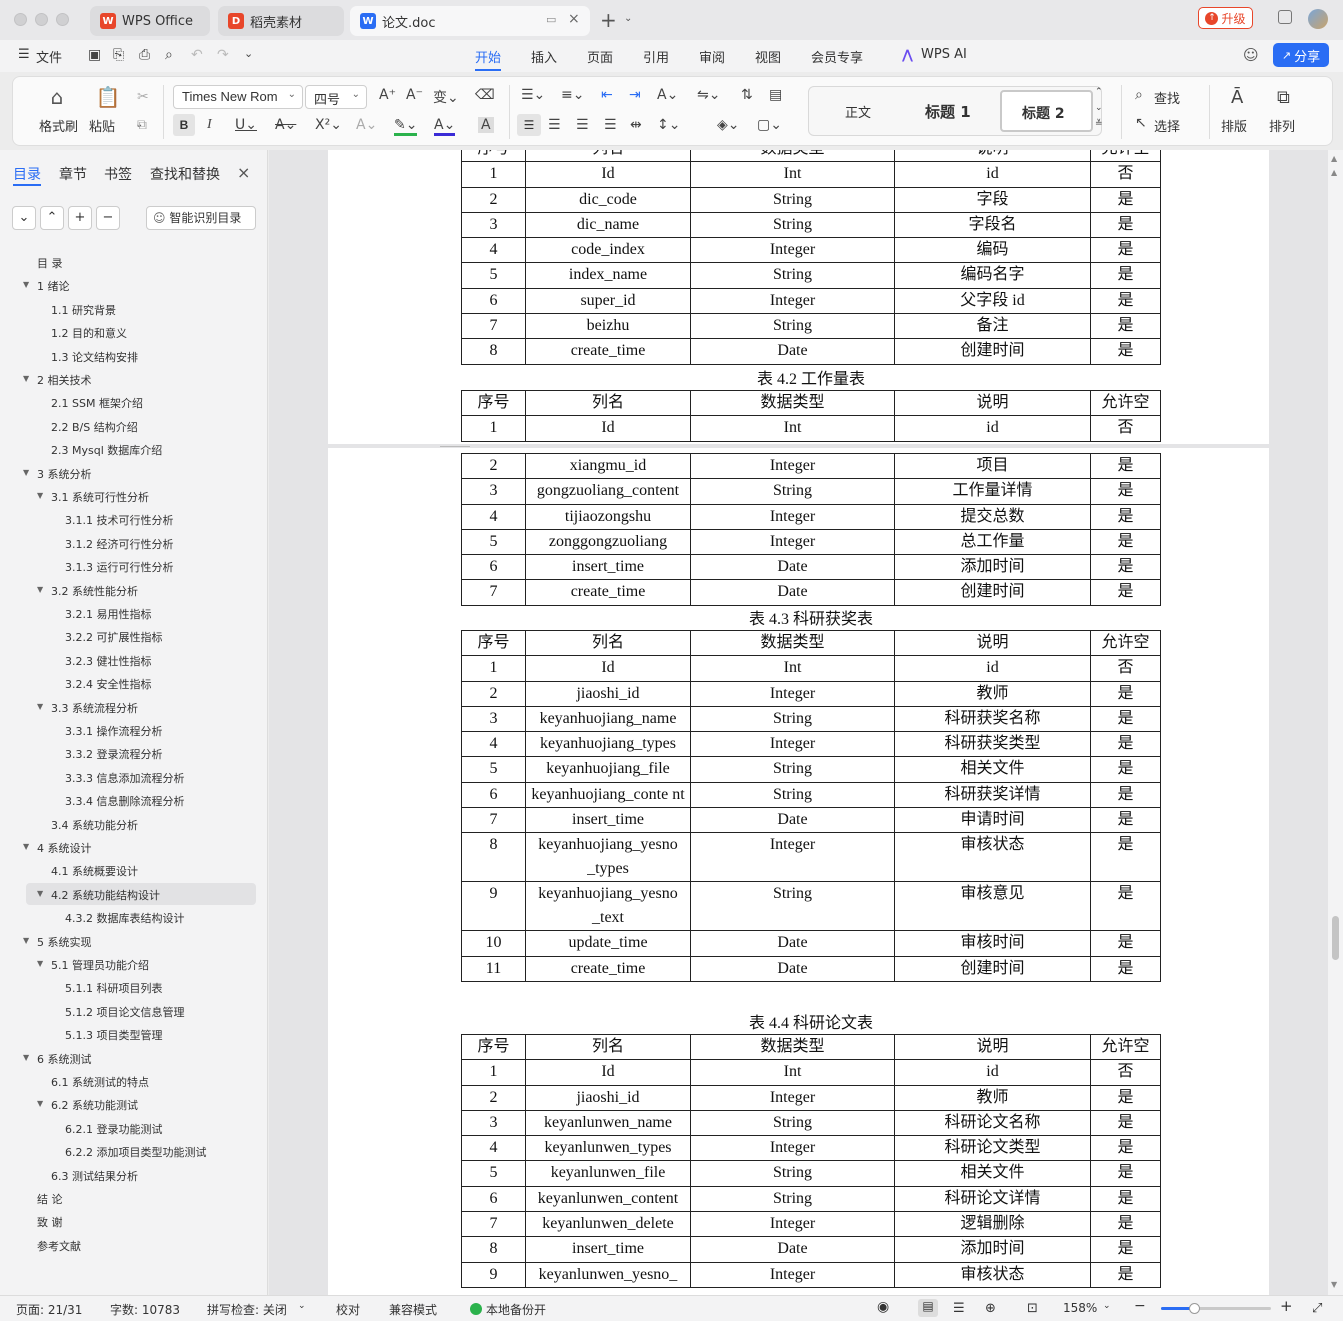 This screenshot has width=1343, height=1321. Describe the element at coordinates (64, 1059) in the screenshot. I see `toc-item: 6 系统测试` at that location.